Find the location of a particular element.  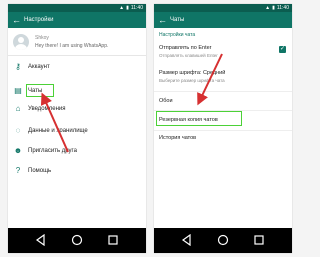

setting-subtitle: Отправлять клавишей Enter is located at coordinates (188, 55).